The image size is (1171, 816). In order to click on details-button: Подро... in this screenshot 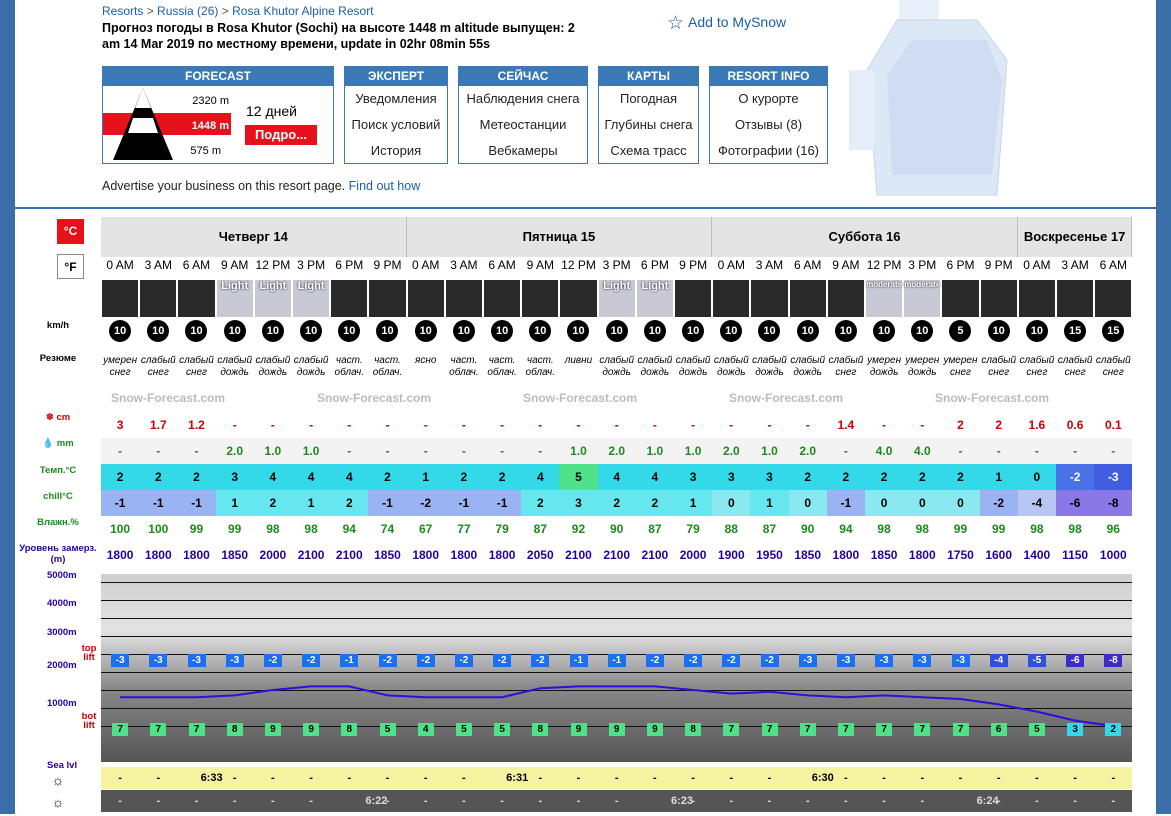, I will do `click(281, 135)`.